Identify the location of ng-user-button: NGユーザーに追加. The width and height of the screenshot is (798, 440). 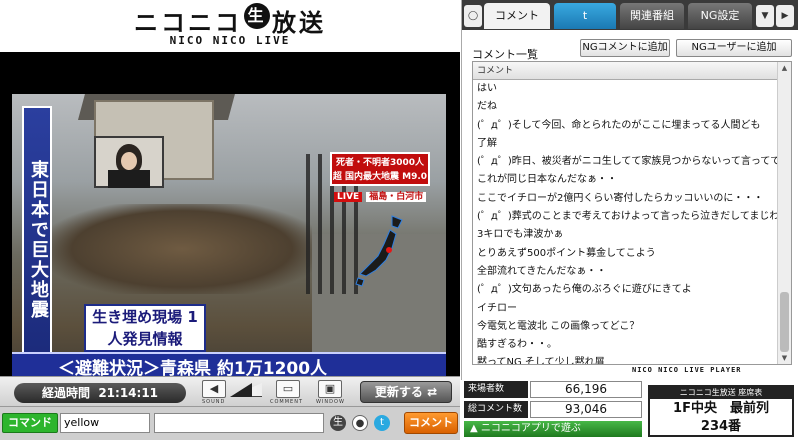
(734, 48).